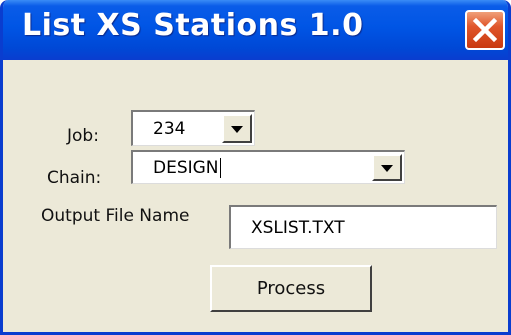 Image resolution: width=511 pixels, height=335 pixels. I want to click on chain-select-value: DESIGN, so click(187, 167).